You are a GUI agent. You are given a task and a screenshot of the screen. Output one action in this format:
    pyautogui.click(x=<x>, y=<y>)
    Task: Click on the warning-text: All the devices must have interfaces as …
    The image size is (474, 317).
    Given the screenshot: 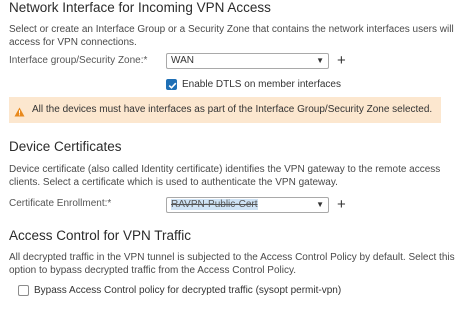 What is the action you would take?
    pyautogui.click(x=232, y=109)
    